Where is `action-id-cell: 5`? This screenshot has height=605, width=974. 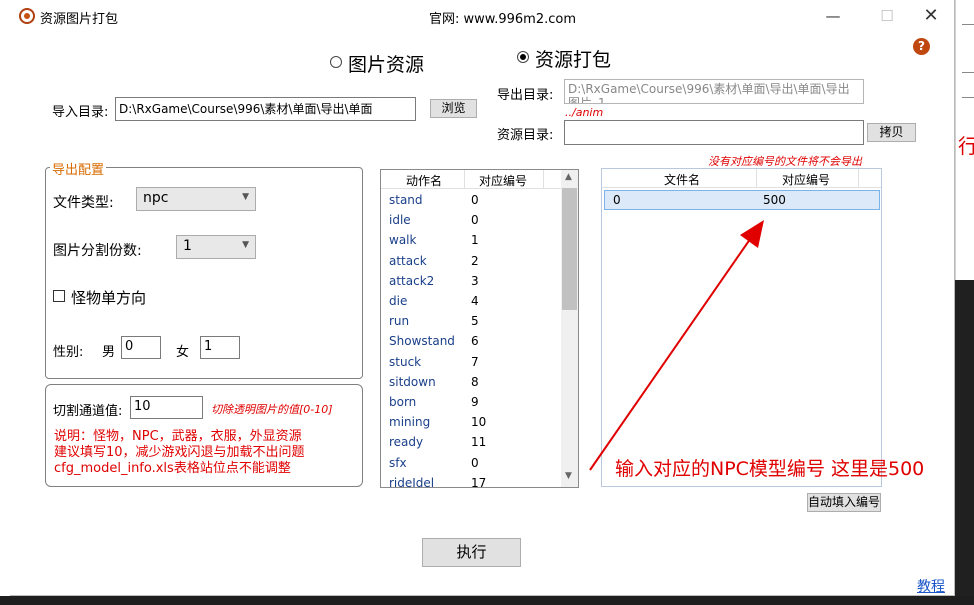
action-id-cell: 5 is located at coordinates (475, 321).